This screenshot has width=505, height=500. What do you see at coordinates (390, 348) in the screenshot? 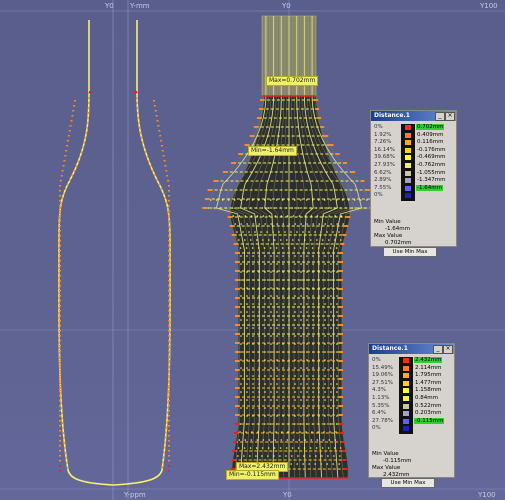
I see `panel-title: Distance.1` at bounding box center [390, 348].